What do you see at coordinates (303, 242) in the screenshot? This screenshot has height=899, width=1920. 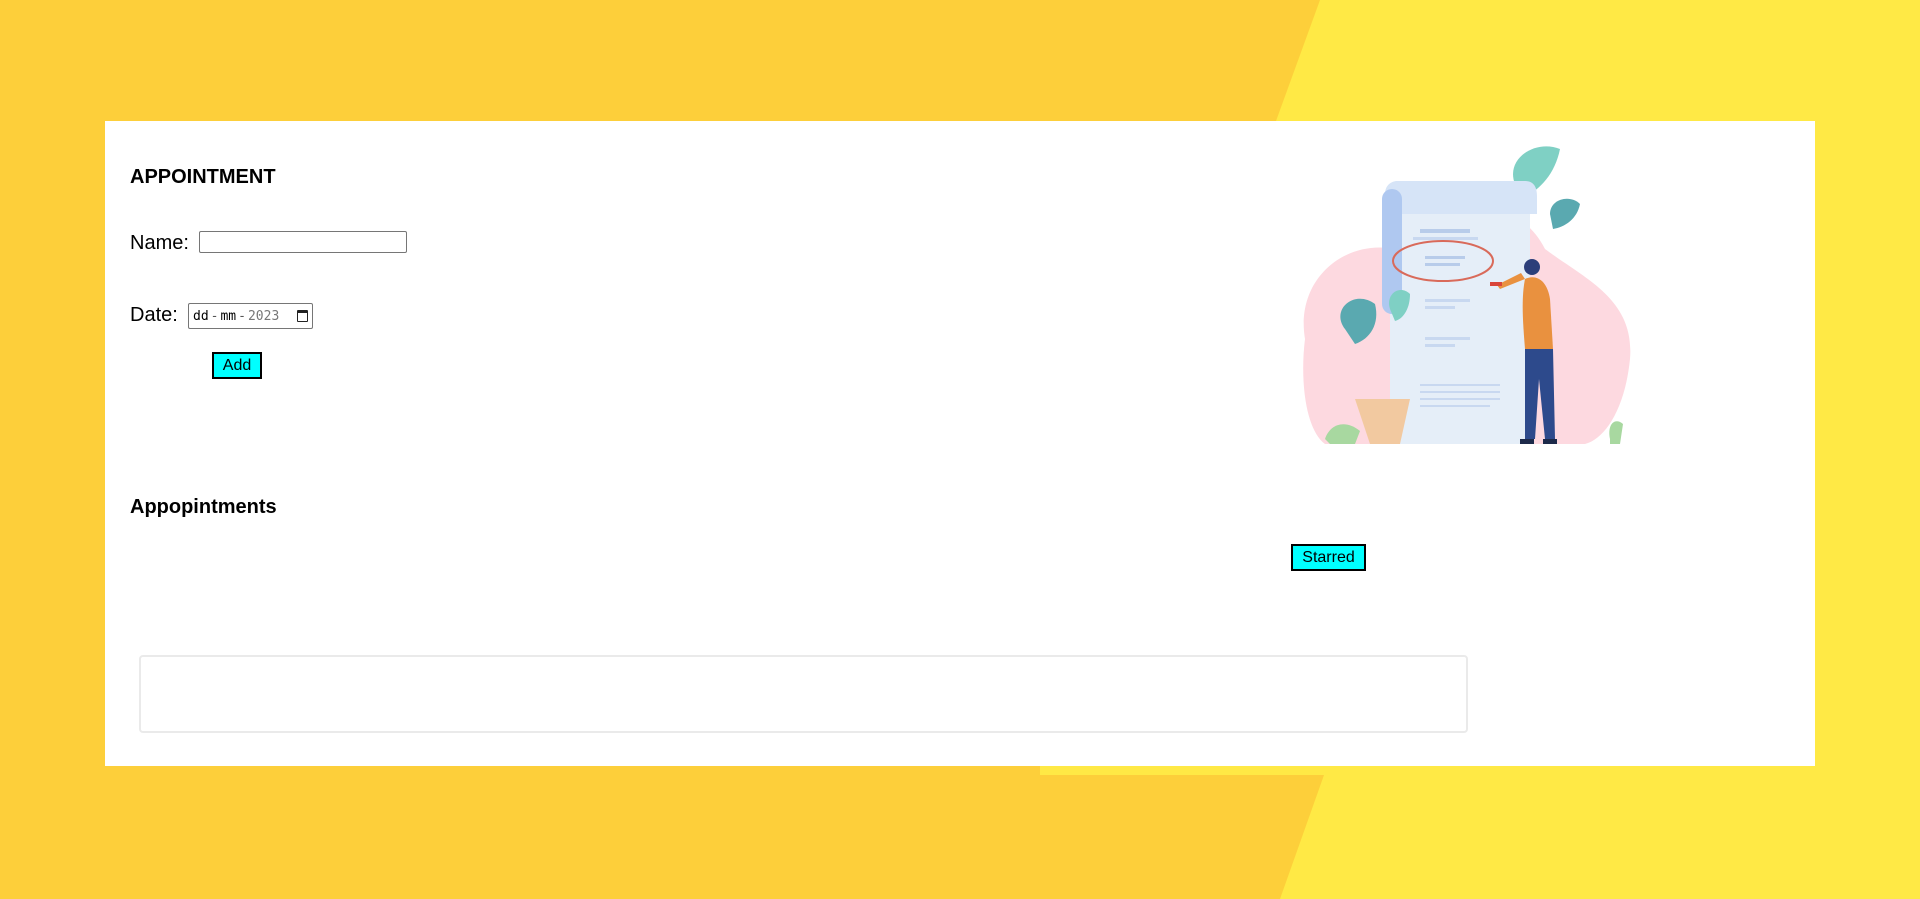 I see `name-input` at bounding box center [303, 242].